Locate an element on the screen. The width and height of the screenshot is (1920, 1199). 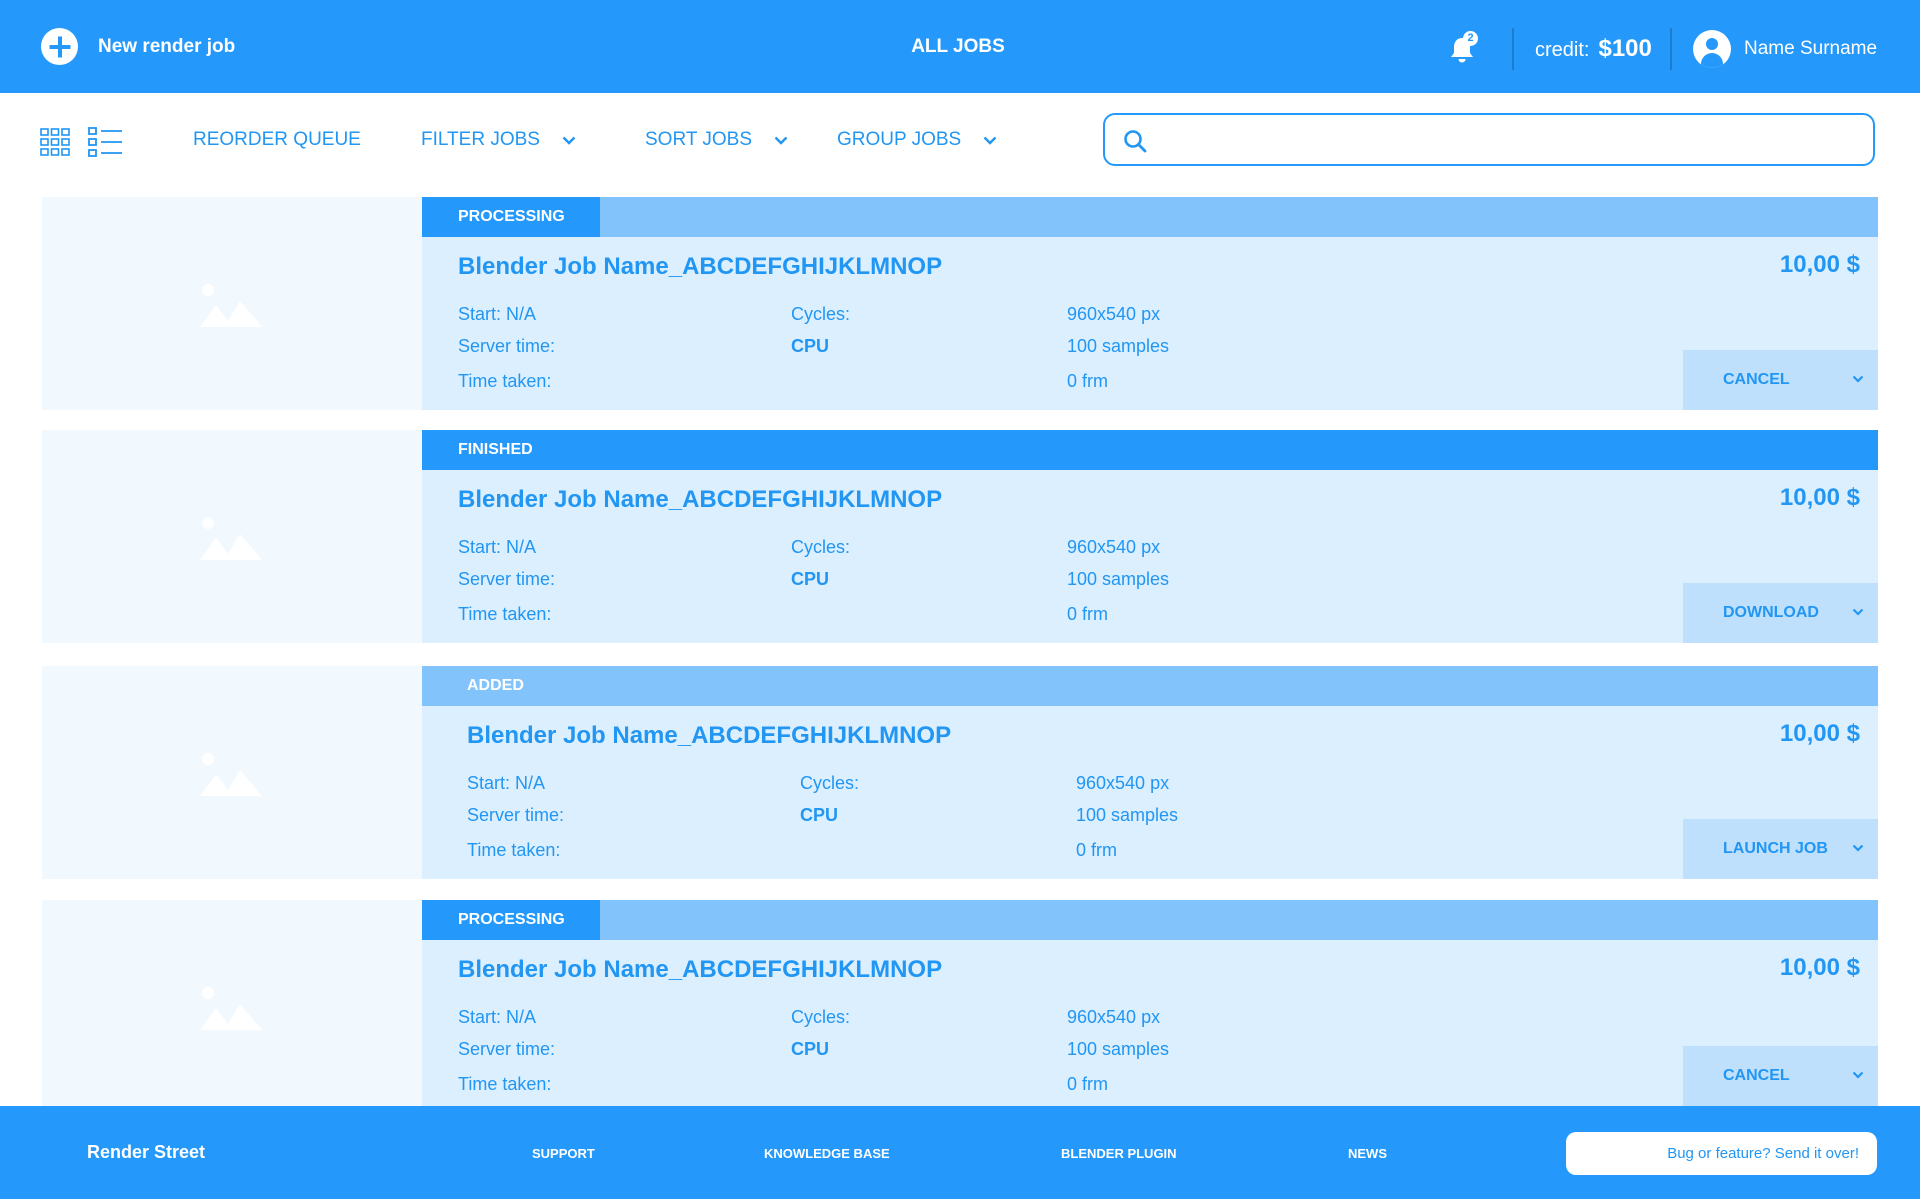
footer-link-news: NEWS is located at coordinates (1367, 1153).